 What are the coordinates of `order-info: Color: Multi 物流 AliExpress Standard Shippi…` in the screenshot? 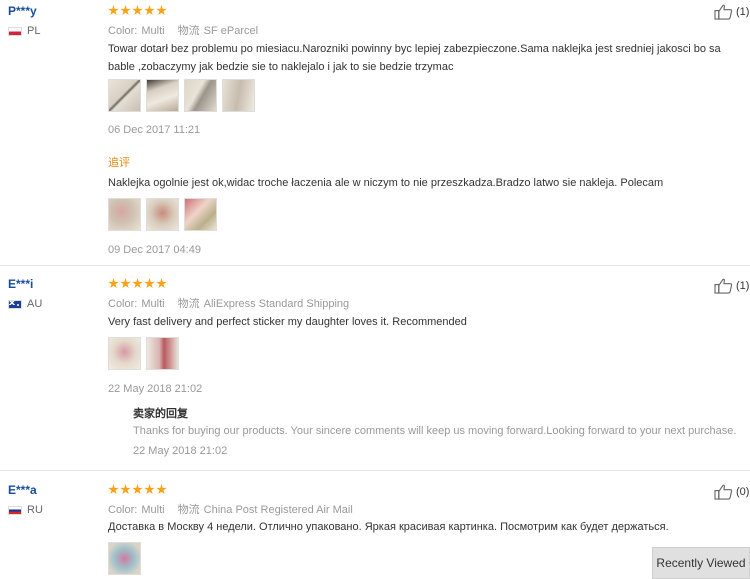 It's located at (228, 303).